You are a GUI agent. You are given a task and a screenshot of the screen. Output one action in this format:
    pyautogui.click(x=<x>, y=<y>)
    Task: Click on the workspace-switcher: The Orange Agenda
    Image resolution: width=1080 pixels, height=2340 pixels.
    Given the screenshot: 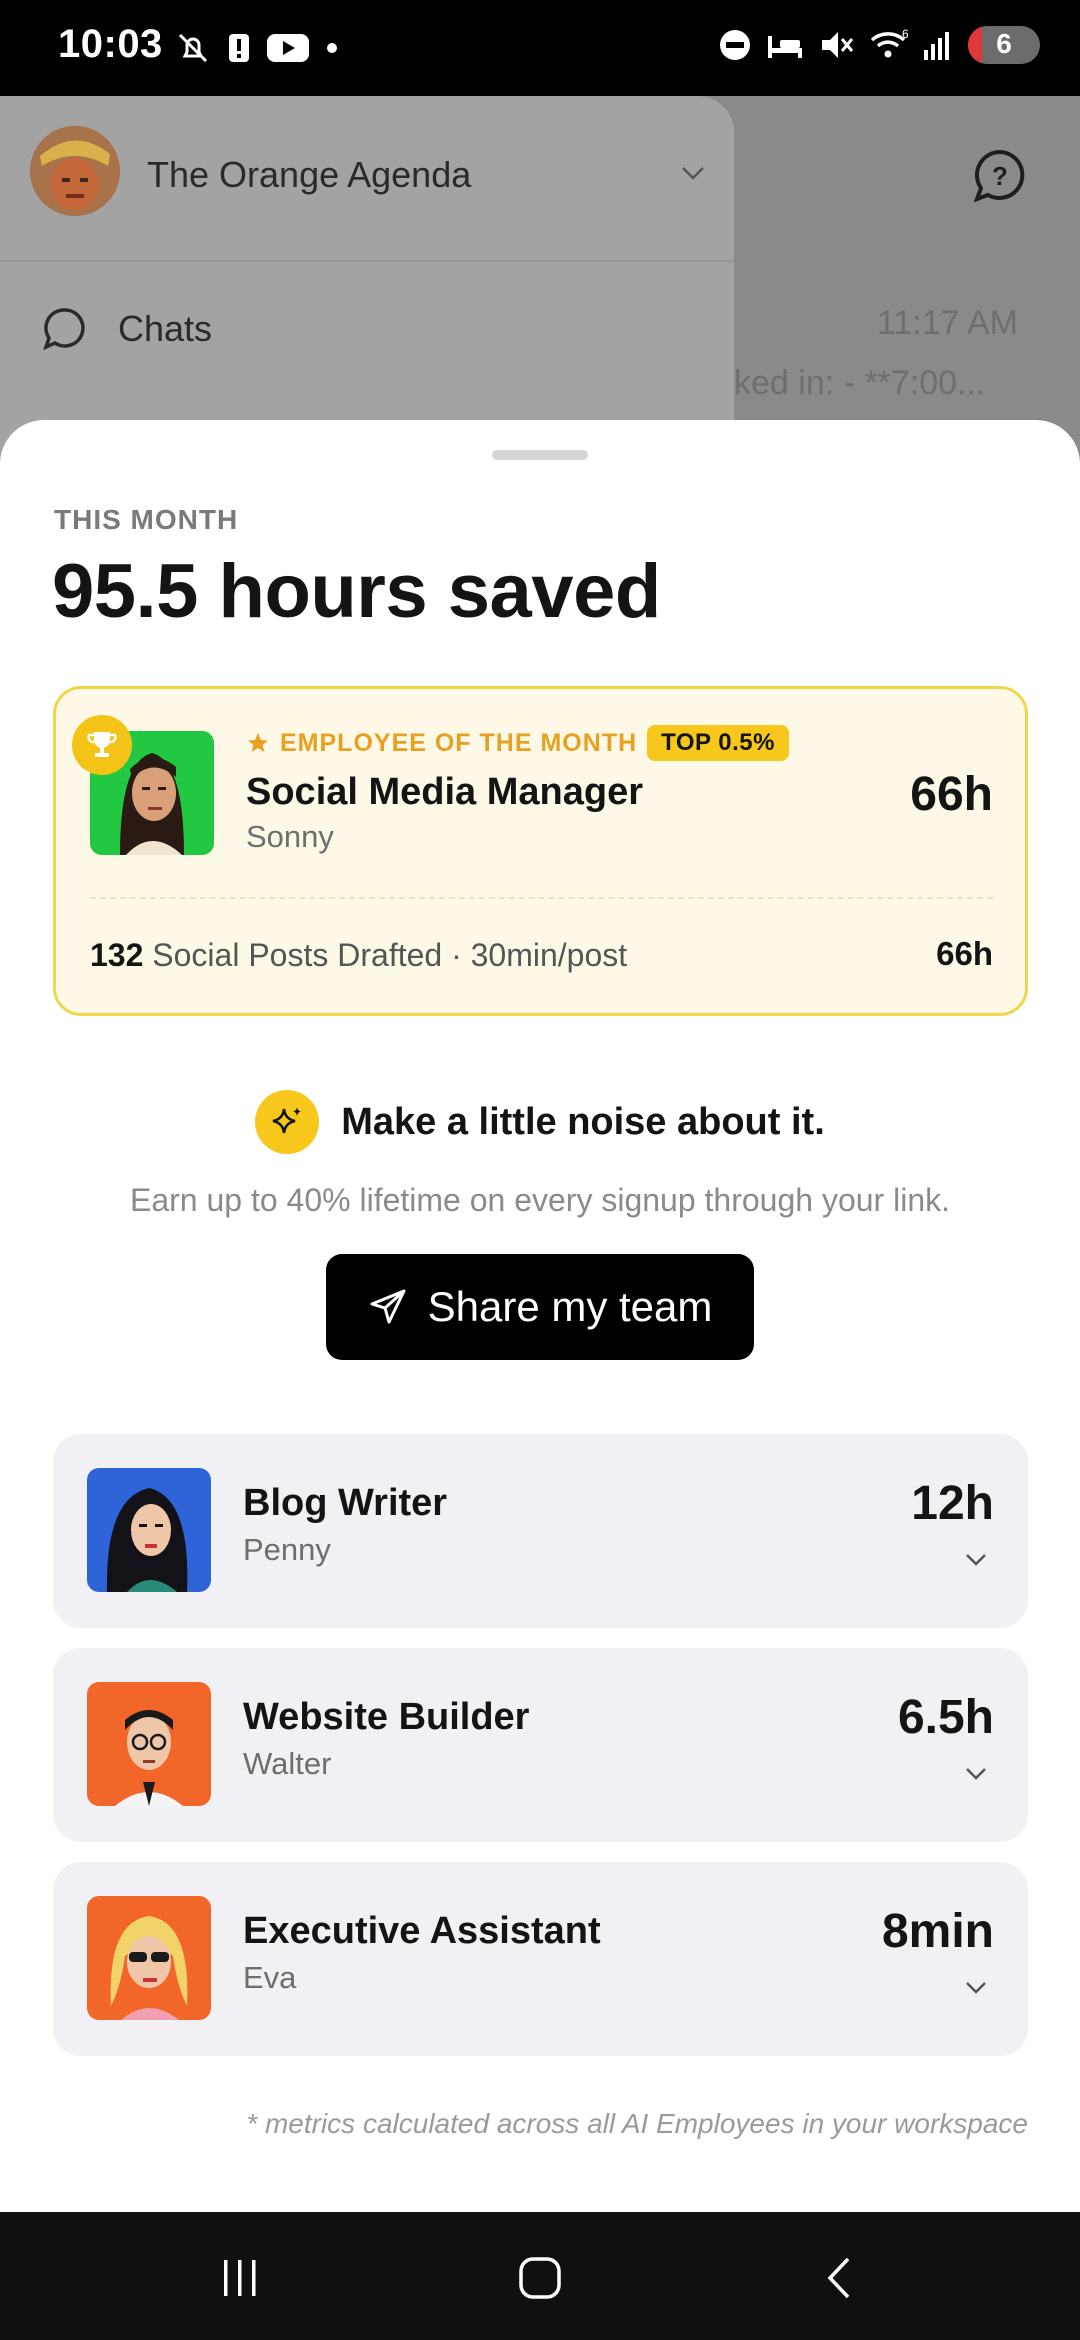 What is the action you would take?
    pyautogui.click(x=367, y=179)
    